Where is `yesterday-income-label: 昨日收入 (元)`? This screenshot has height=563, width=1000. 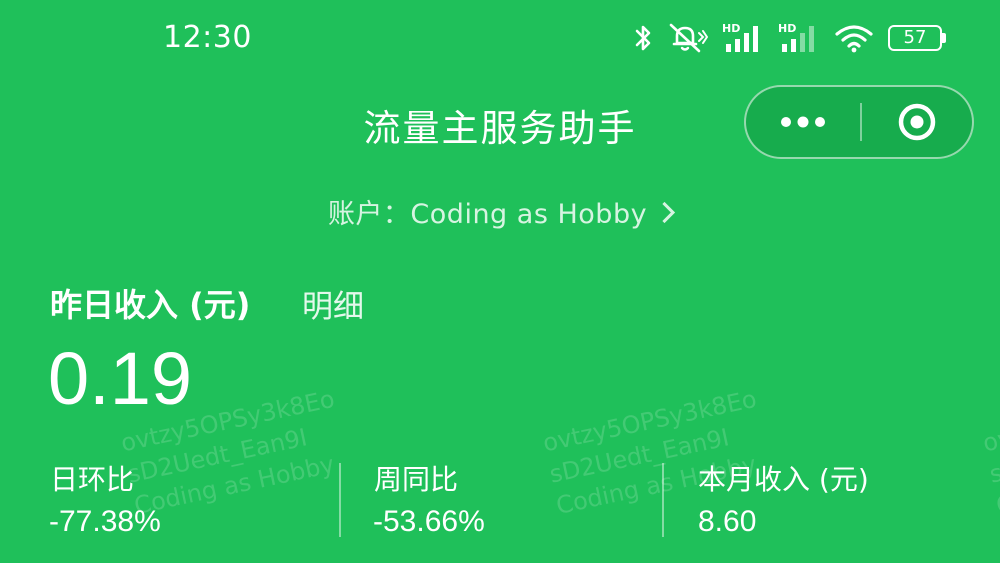 yesterday-income-label: 昨日收入 (元) is located at coordinates (150, 305).